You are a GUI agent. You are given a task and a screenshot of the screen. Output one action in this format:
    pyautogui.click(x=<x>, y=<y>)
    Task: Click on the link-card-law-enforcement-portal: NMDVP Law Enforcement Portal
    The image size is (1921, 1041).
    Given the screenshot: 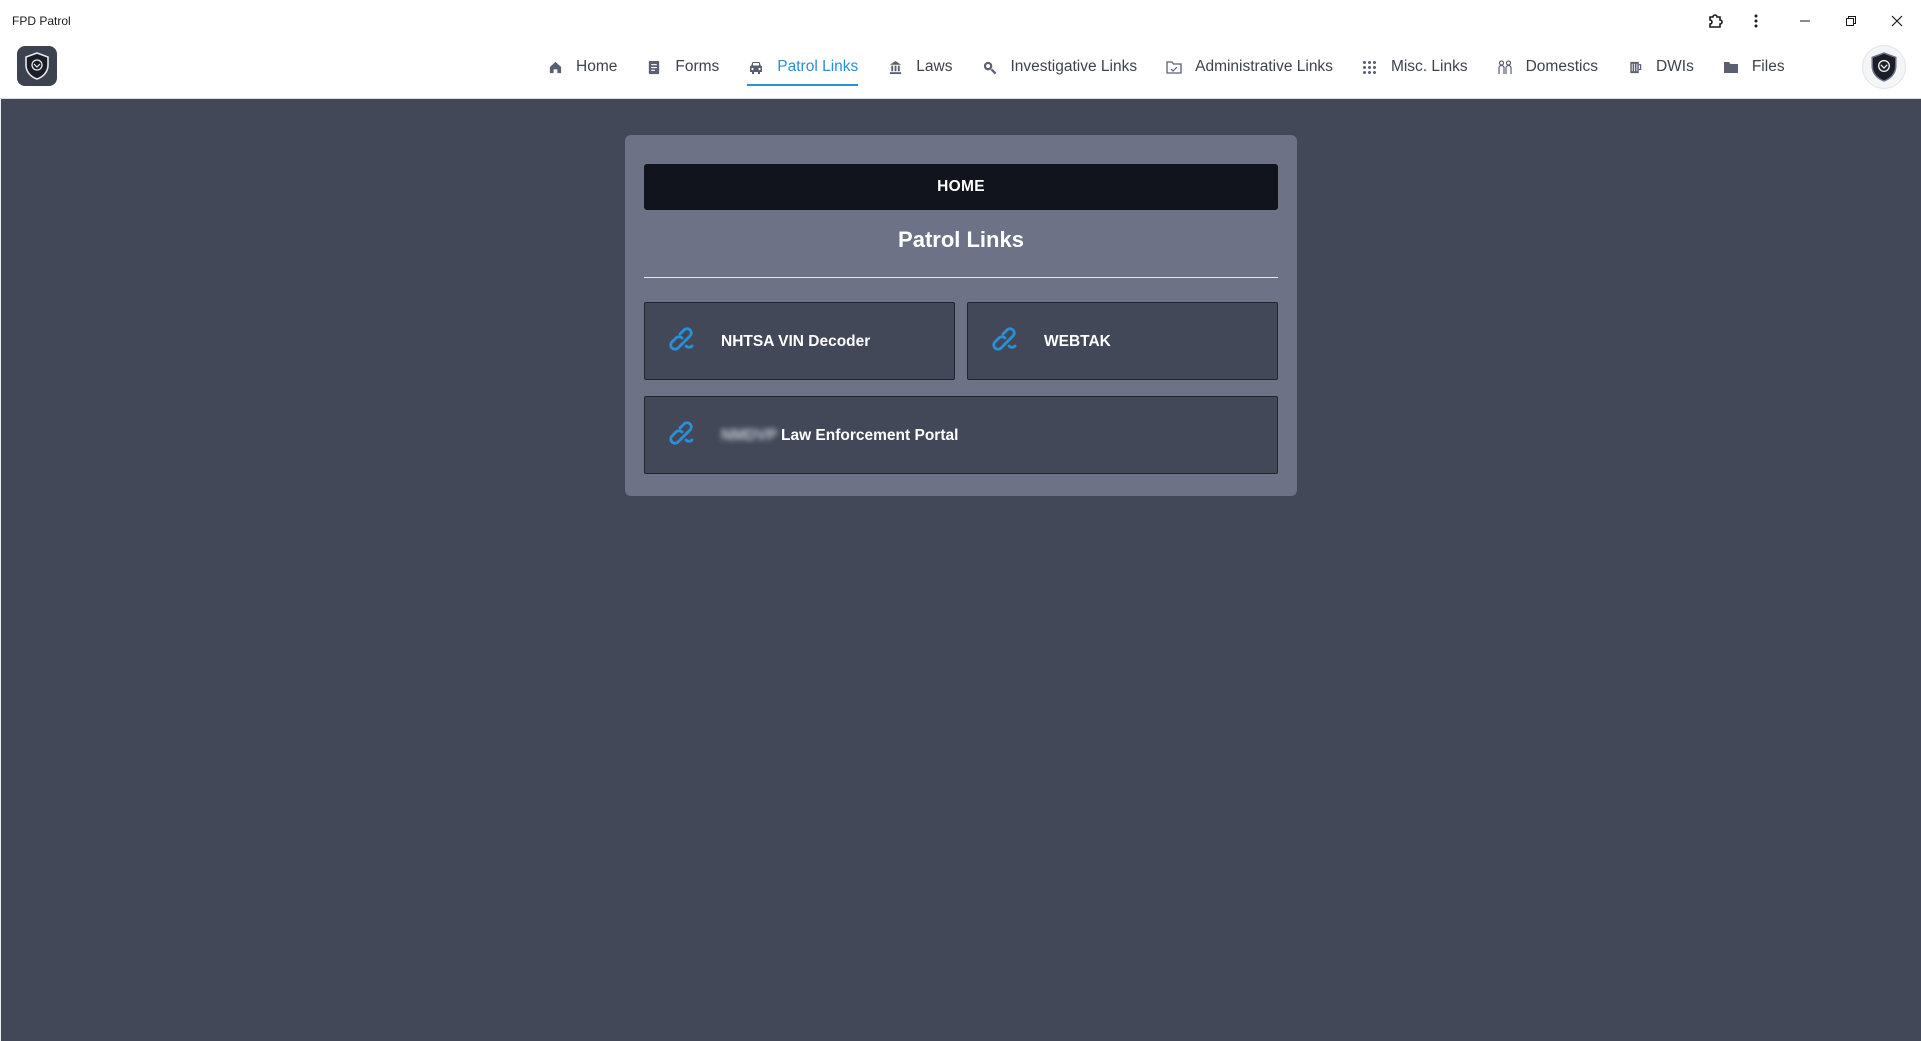 What is the action you would take?
    pyautogui.click(x=961, y=435)
    